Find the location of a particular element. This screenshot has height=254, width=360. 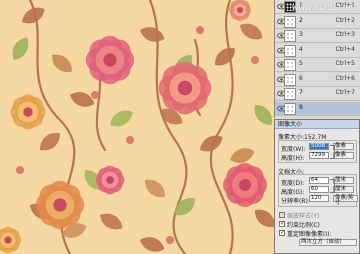

layer-row: 4 Ctrl+4 is located at coordinates (317, 50).